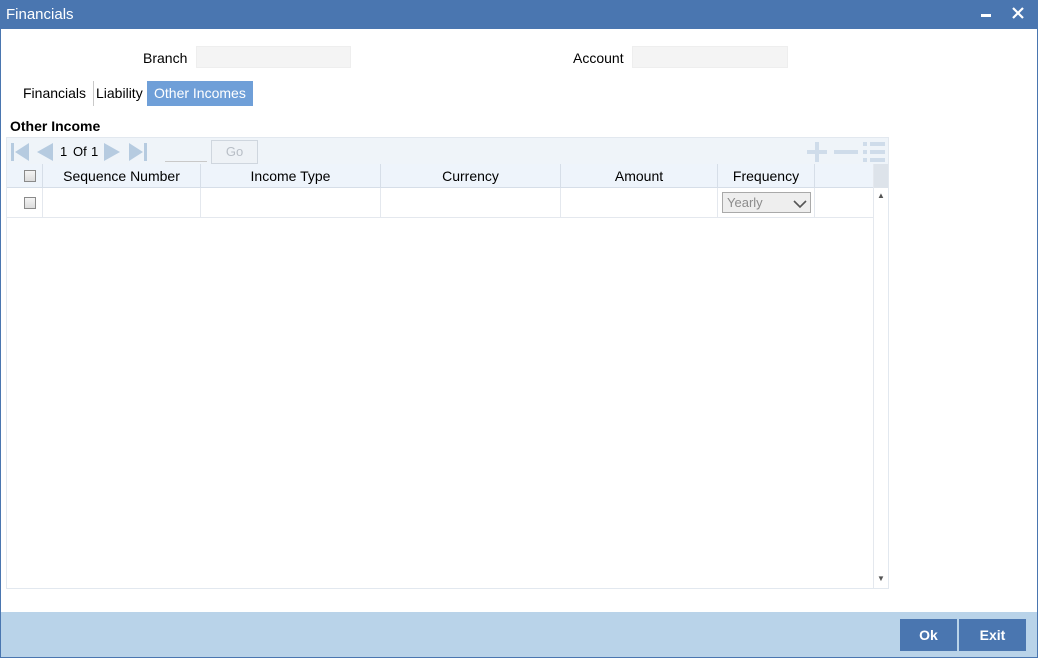 This screenshot has width=1038, height=658. Describe the element at coordinates (881, 176) in the screenshot. I see `scrollbar-thumb` at that location.